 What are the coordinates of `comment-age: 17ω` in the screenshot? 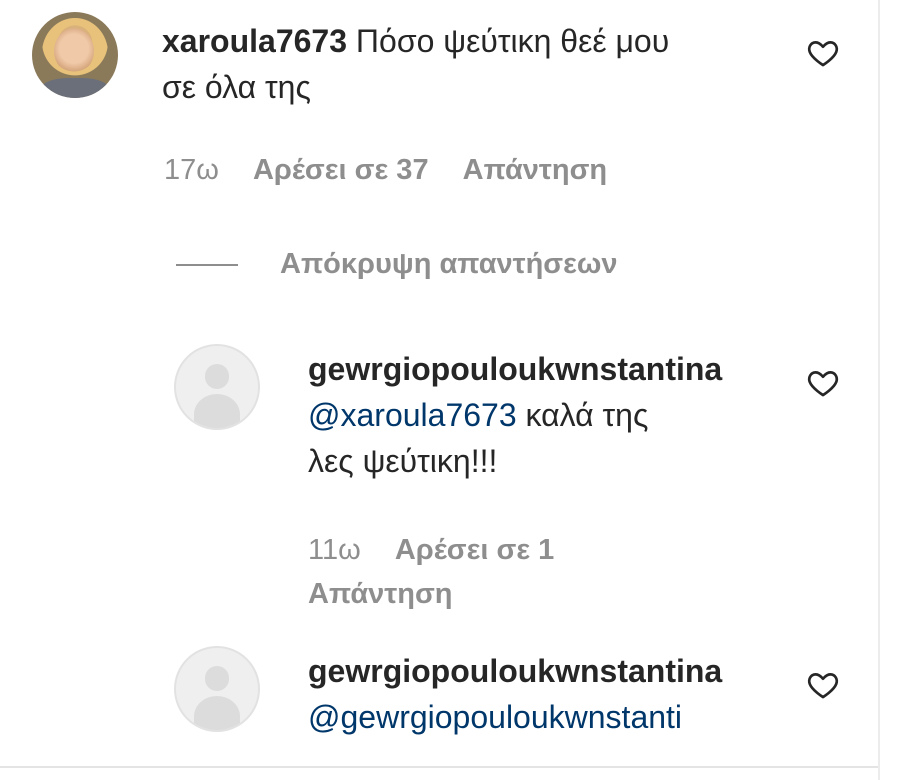 It's located at (191, 170).